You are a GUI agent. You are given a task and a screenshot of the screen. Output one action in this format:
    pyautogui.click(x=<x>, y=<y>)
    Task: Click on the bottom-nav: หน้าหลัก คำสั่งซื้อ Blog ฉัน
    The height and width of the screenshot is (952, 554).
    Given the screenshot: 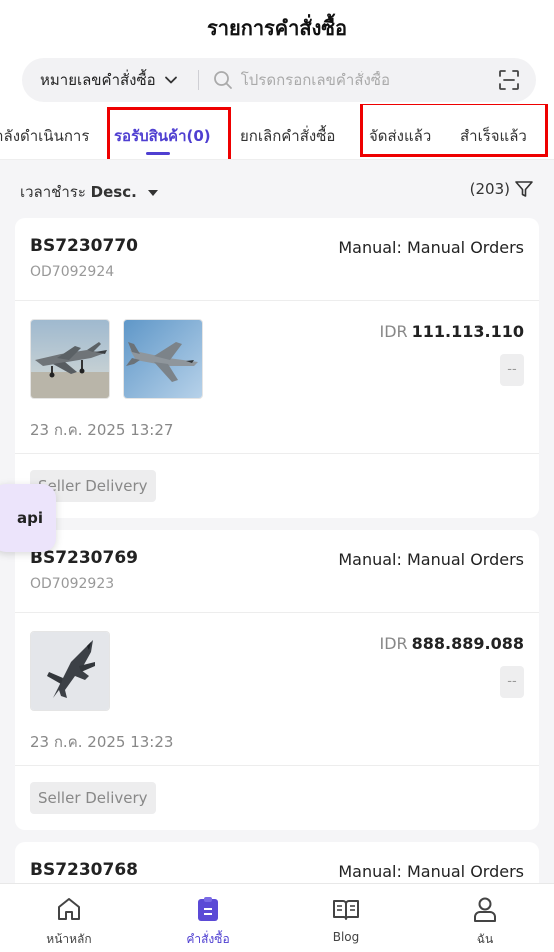 What is the action you would take?
    pyautogui.click(x=277, y=917)
    